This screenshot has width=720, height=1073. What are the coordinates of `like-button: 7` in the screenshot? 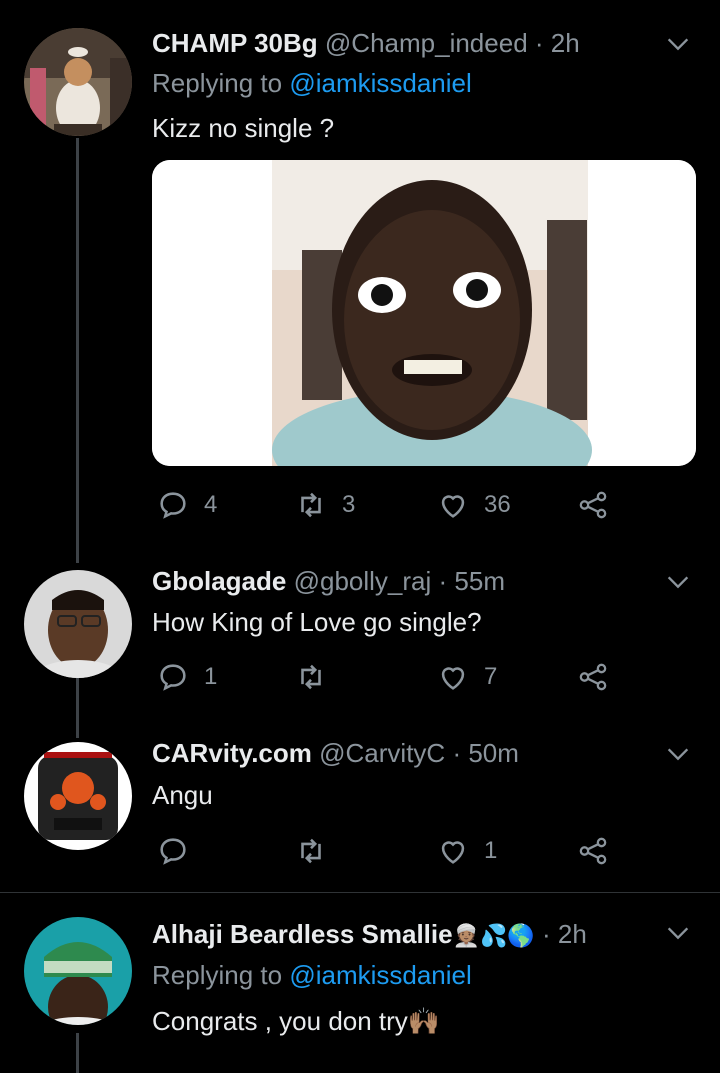 It's located at (466, 677).